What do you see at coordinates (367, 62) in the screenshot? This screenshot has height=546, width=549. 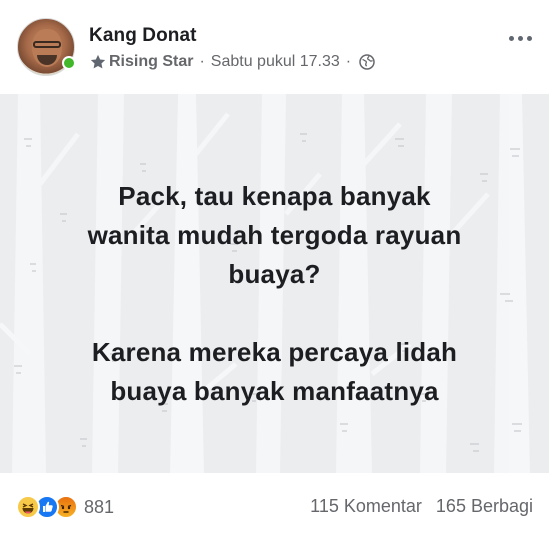 I see `globe-icon` at bounding box center [367, 62].